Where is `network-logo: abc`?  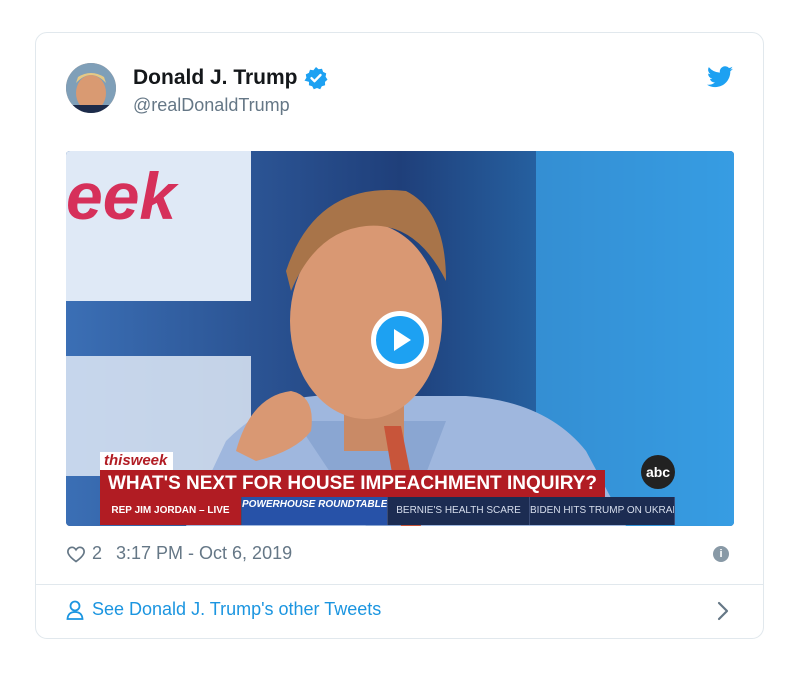
network-logo: abc is located at coordinates (658, 472).